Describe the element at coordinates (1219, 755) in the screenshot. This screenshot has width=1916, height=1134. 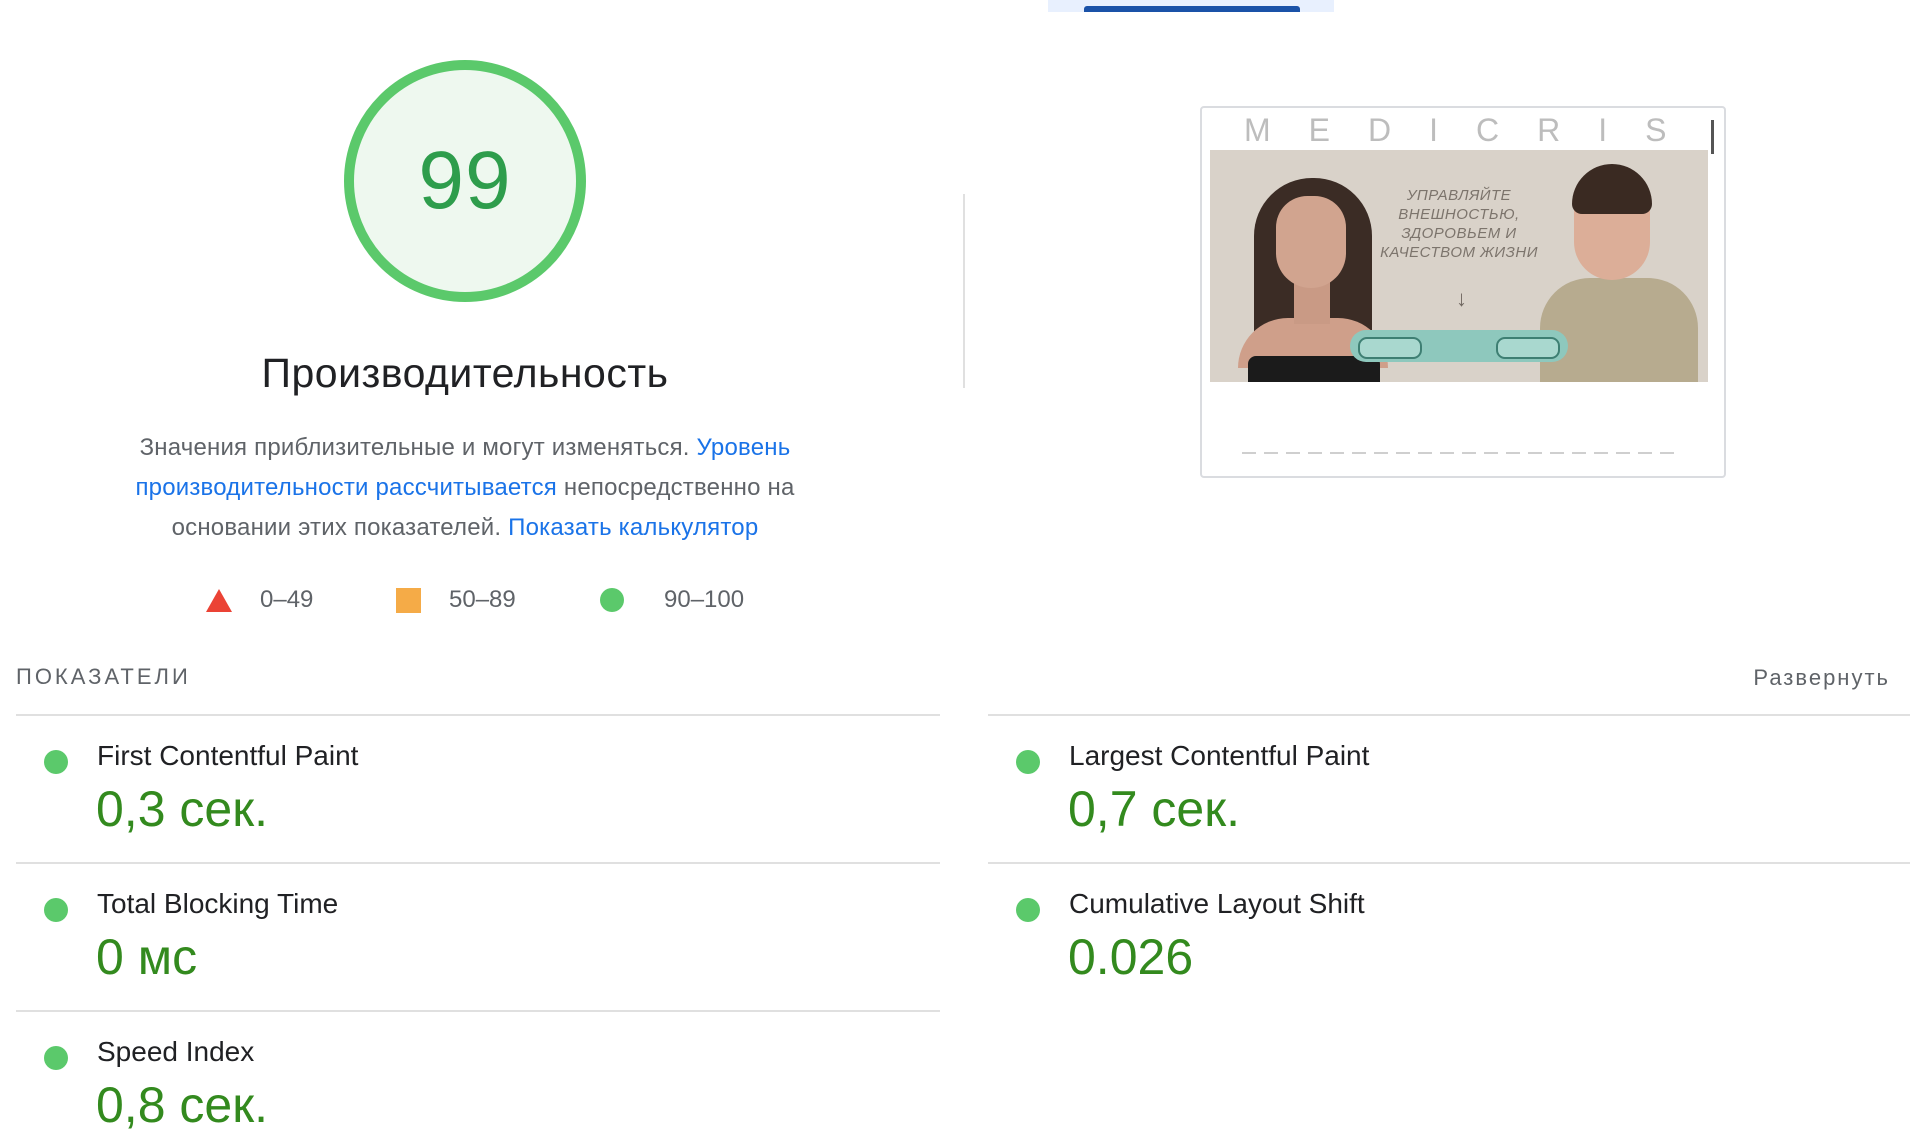
I see `metric-name: Largest Contentful Paint` at that location.